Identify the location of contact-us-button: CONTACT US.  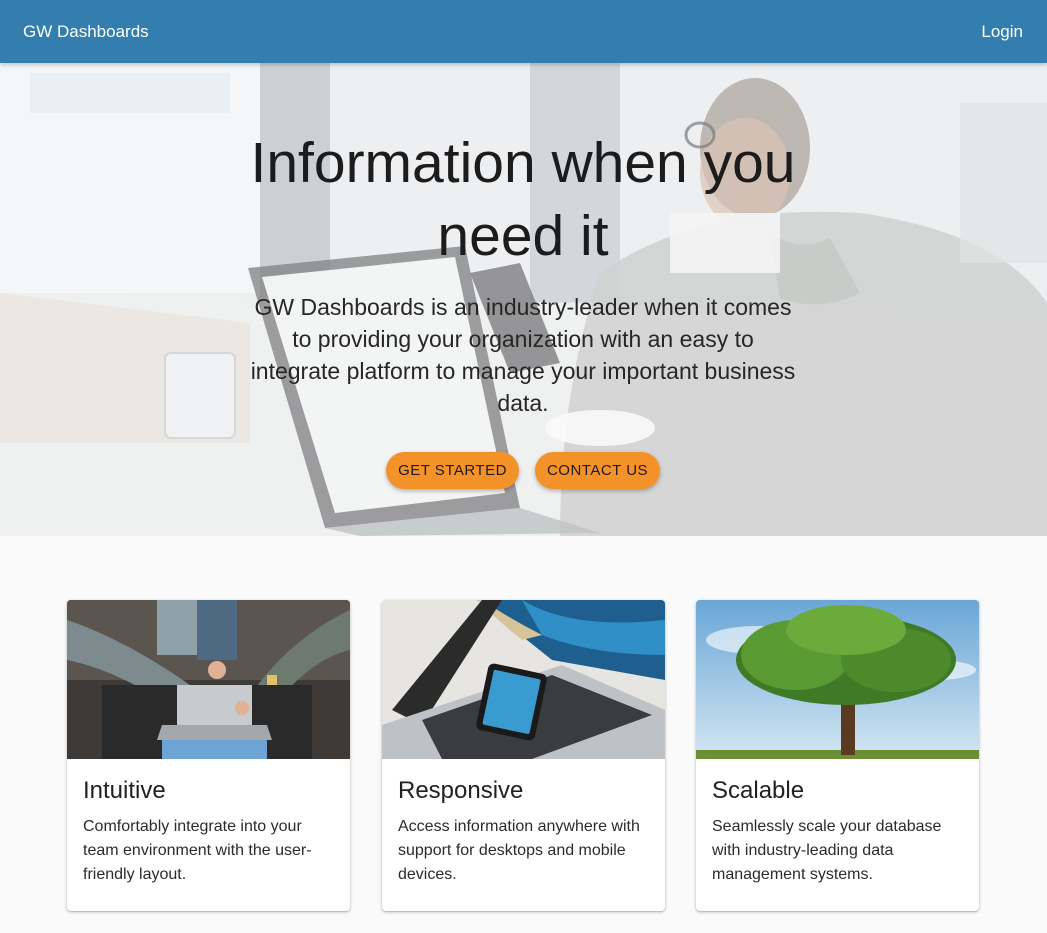
(597, 470).